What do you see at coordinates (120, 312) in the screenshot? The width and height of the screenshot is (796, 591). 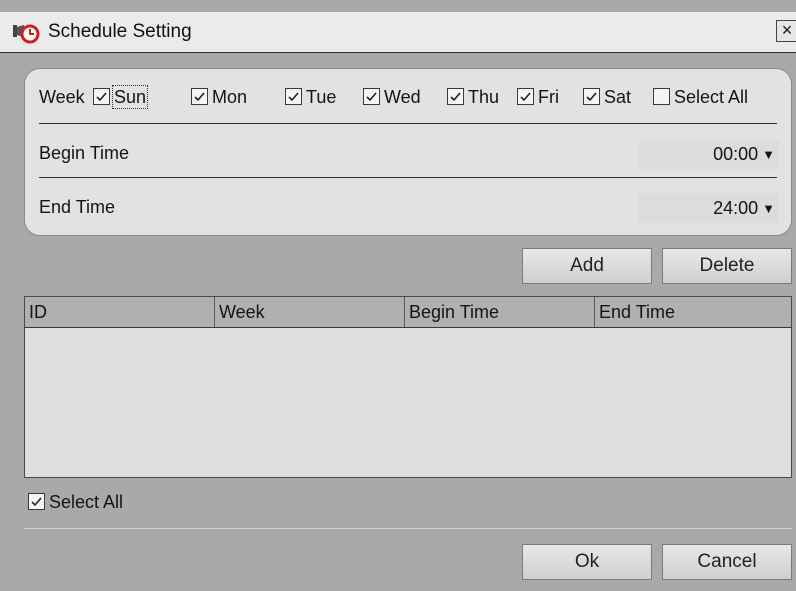 I see `column-header-id: ID` at bounding box center [120, 312].